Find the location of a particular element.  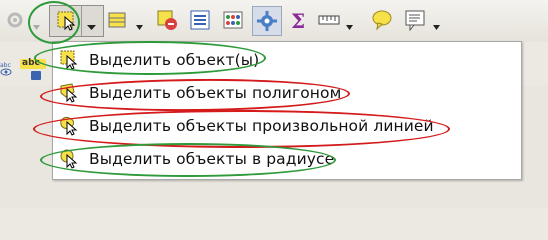

label-abc-small: abc is located at coordinates (5, 65).